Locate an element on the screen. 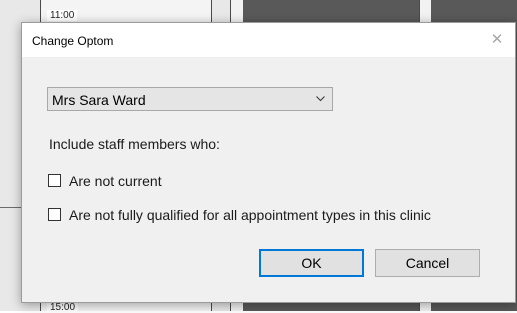 This screenshot has height=313, width=517. chevron-down-icon is located at coordinates (320, 99).